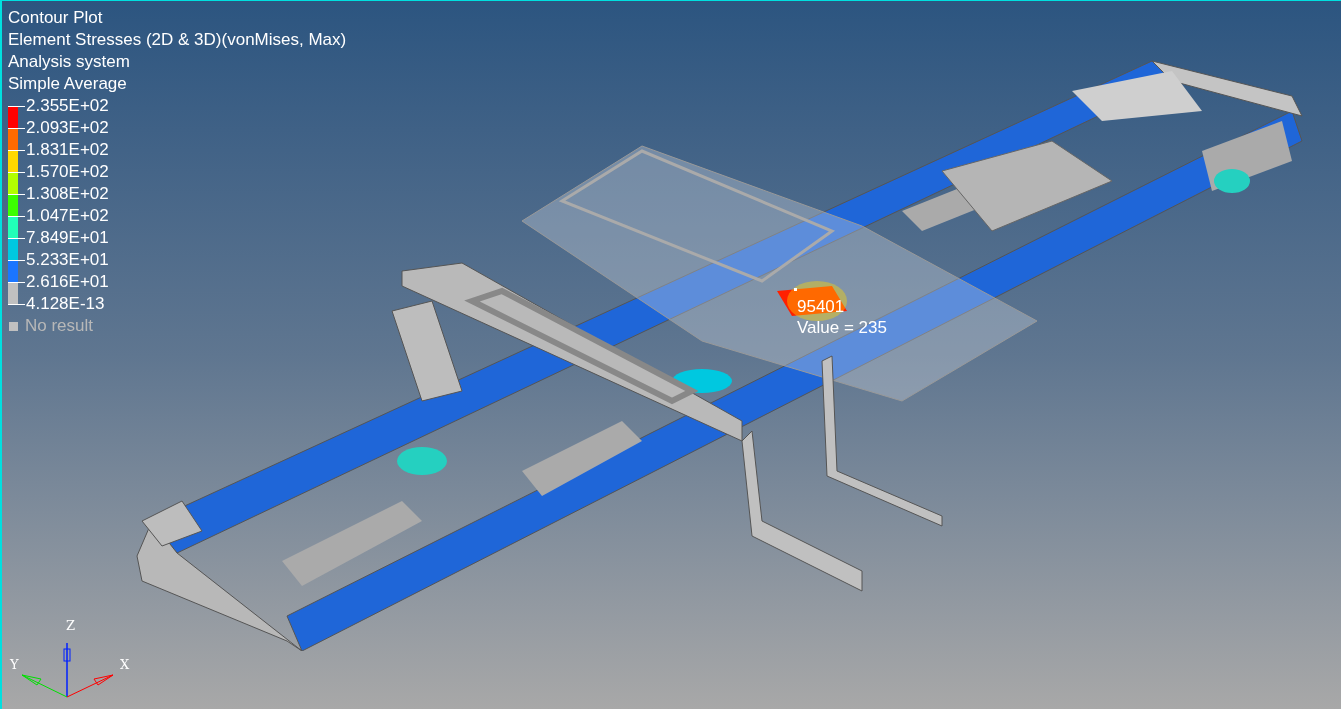 Image resolution: width=1341 pixels, height=709 pixels. Describe the element at coordinates (68, 84) in the screenshot. I see `averaging-method: Simple Average` at that location.